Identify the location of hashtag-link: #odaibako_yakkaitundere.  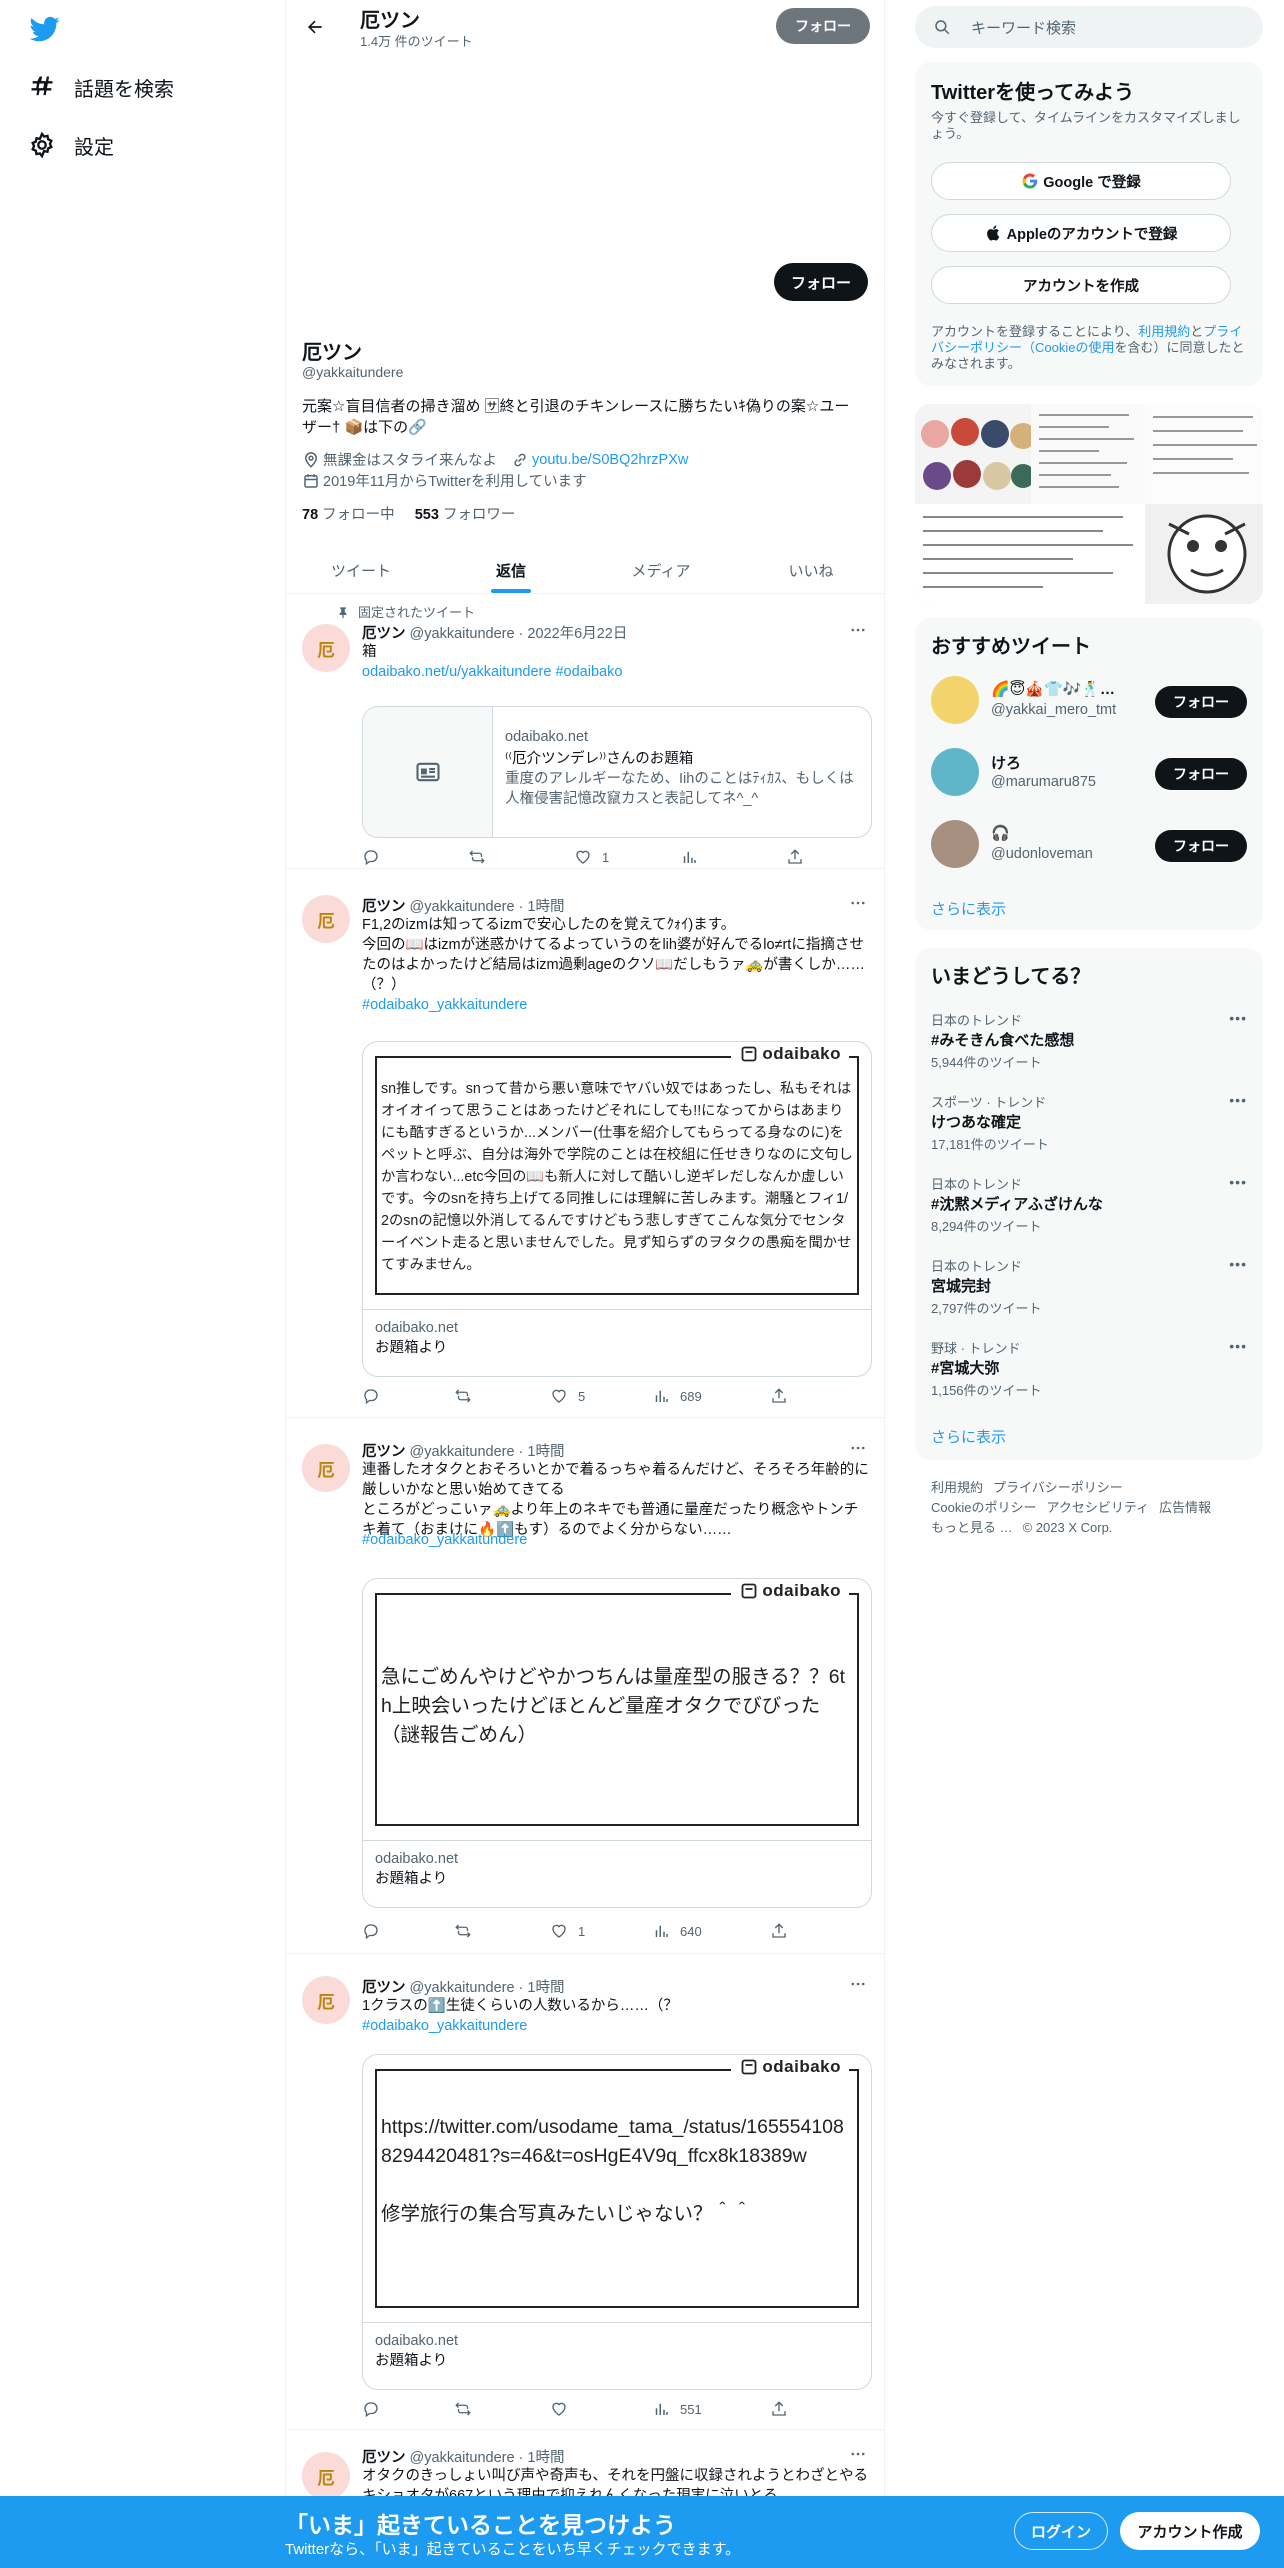
(444, 1540).